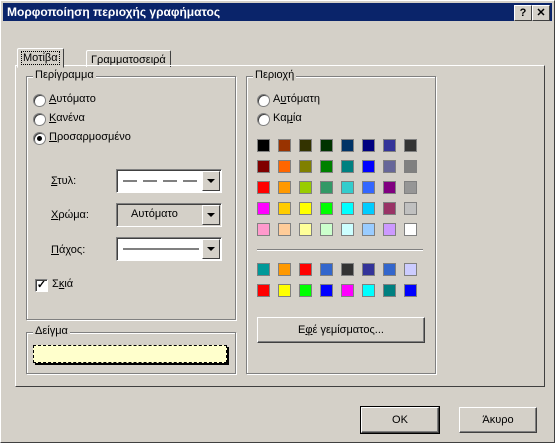  Describe the element at coordinates (114, 12) in the screenshot. I see `dialog-title: Μορφοποίηση περιοχής γραφήματος` at that location.